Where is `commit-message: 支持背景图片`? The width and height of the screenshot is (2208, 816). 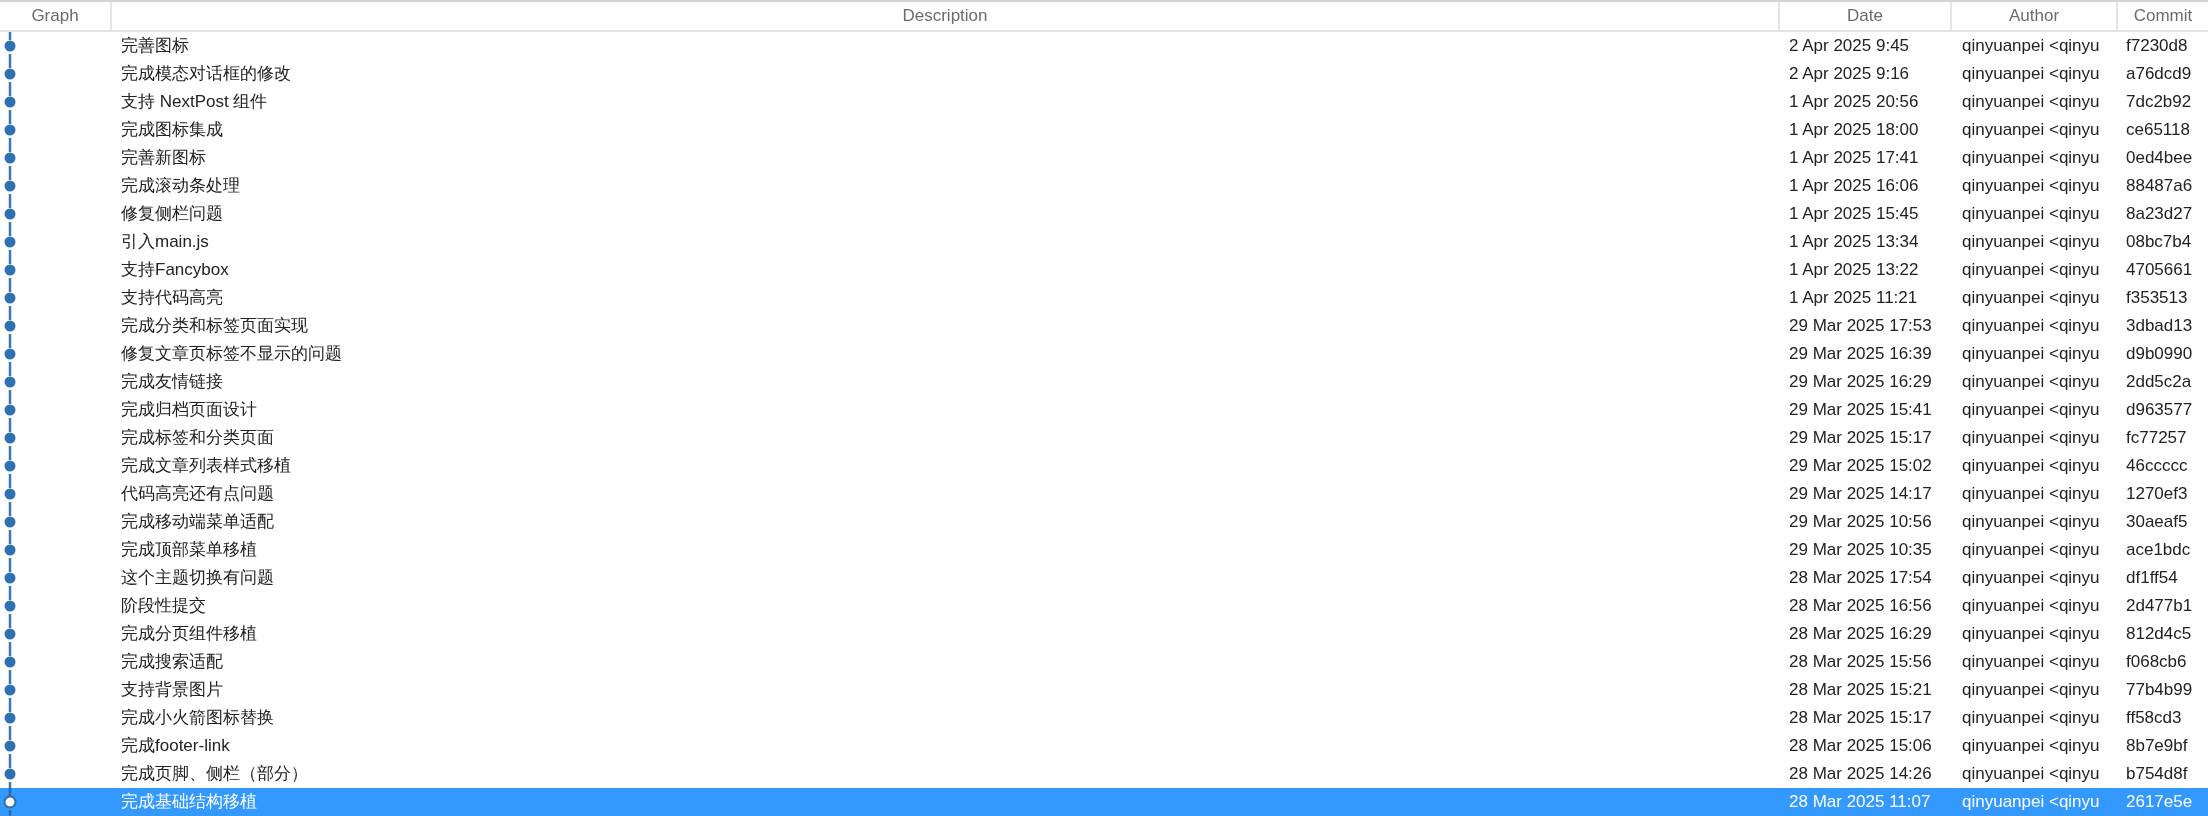 commit-message: 支持背景图片 is located at coordinates (172, 690).